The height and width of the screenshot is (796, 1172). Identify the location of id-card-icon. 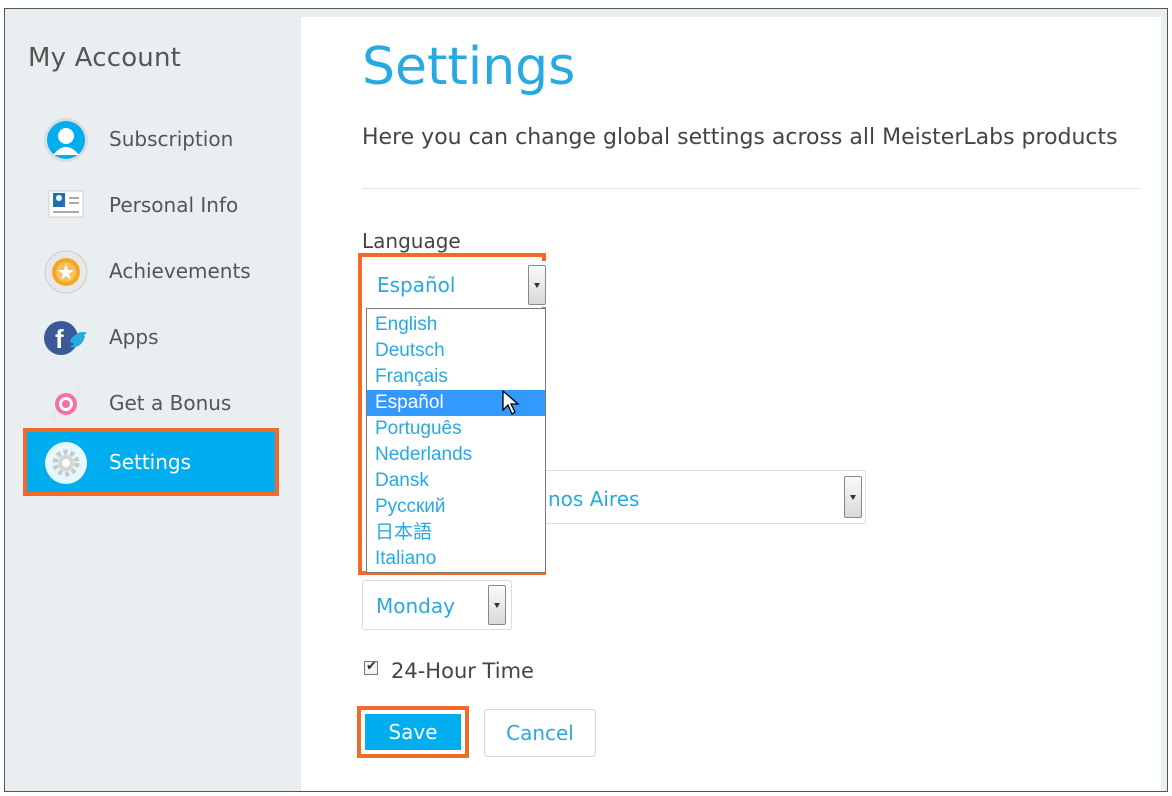
(66, 204).